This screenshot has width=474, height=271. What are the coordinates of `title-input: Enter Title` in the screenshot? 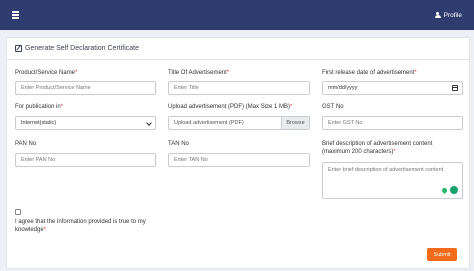 It's located at (239, 88).